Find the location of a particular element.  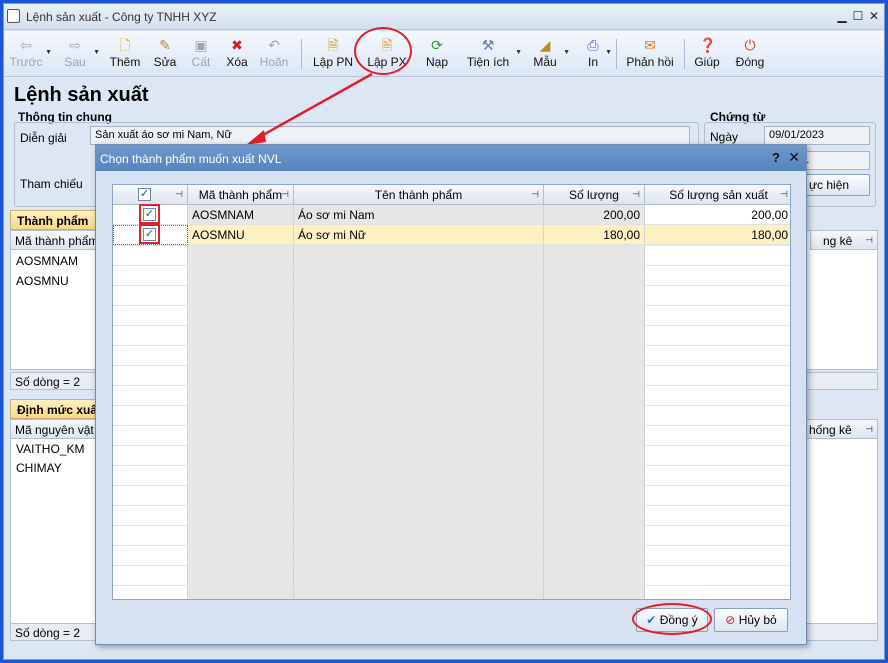

print-button: ⎙ In ▼ is located at coordinates (596, 54).